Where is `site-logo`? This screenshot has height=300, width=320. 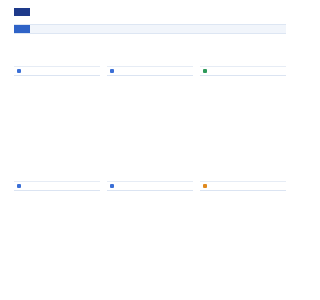
site-logo is located at coordinates (34, 12).